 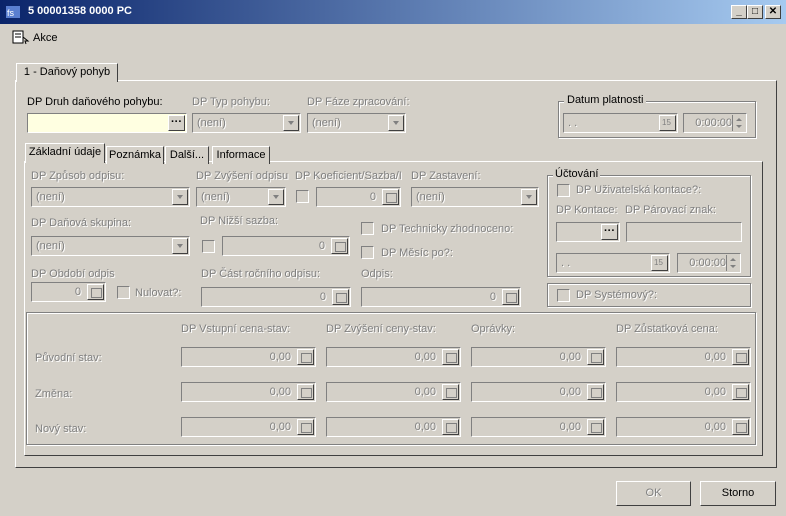 What do you see at coordinates (110, 197) in the screenshot?
I see `zpusob-select: (není)` at bounding box center [110, 197].